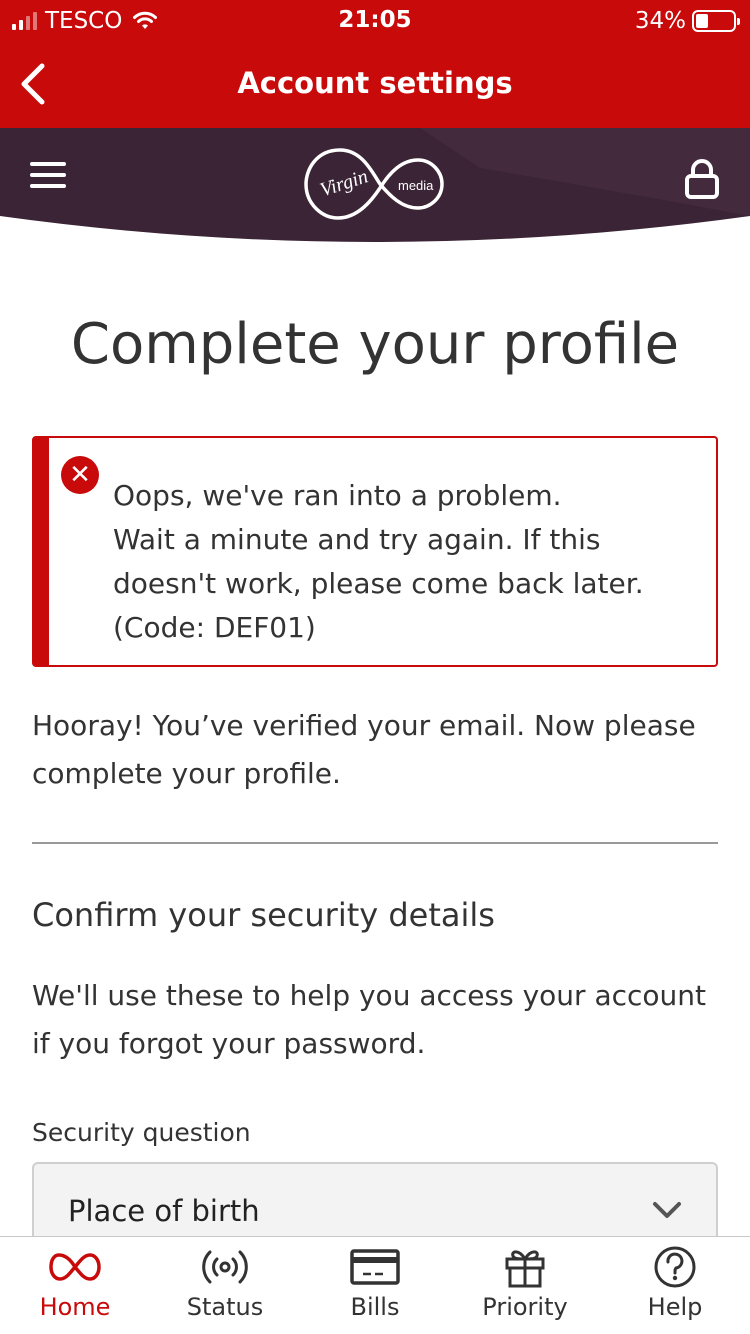 The height and width of the screenshot is (1334, 750). I want to click on error-x-icon: ✕, so click(80, 475).